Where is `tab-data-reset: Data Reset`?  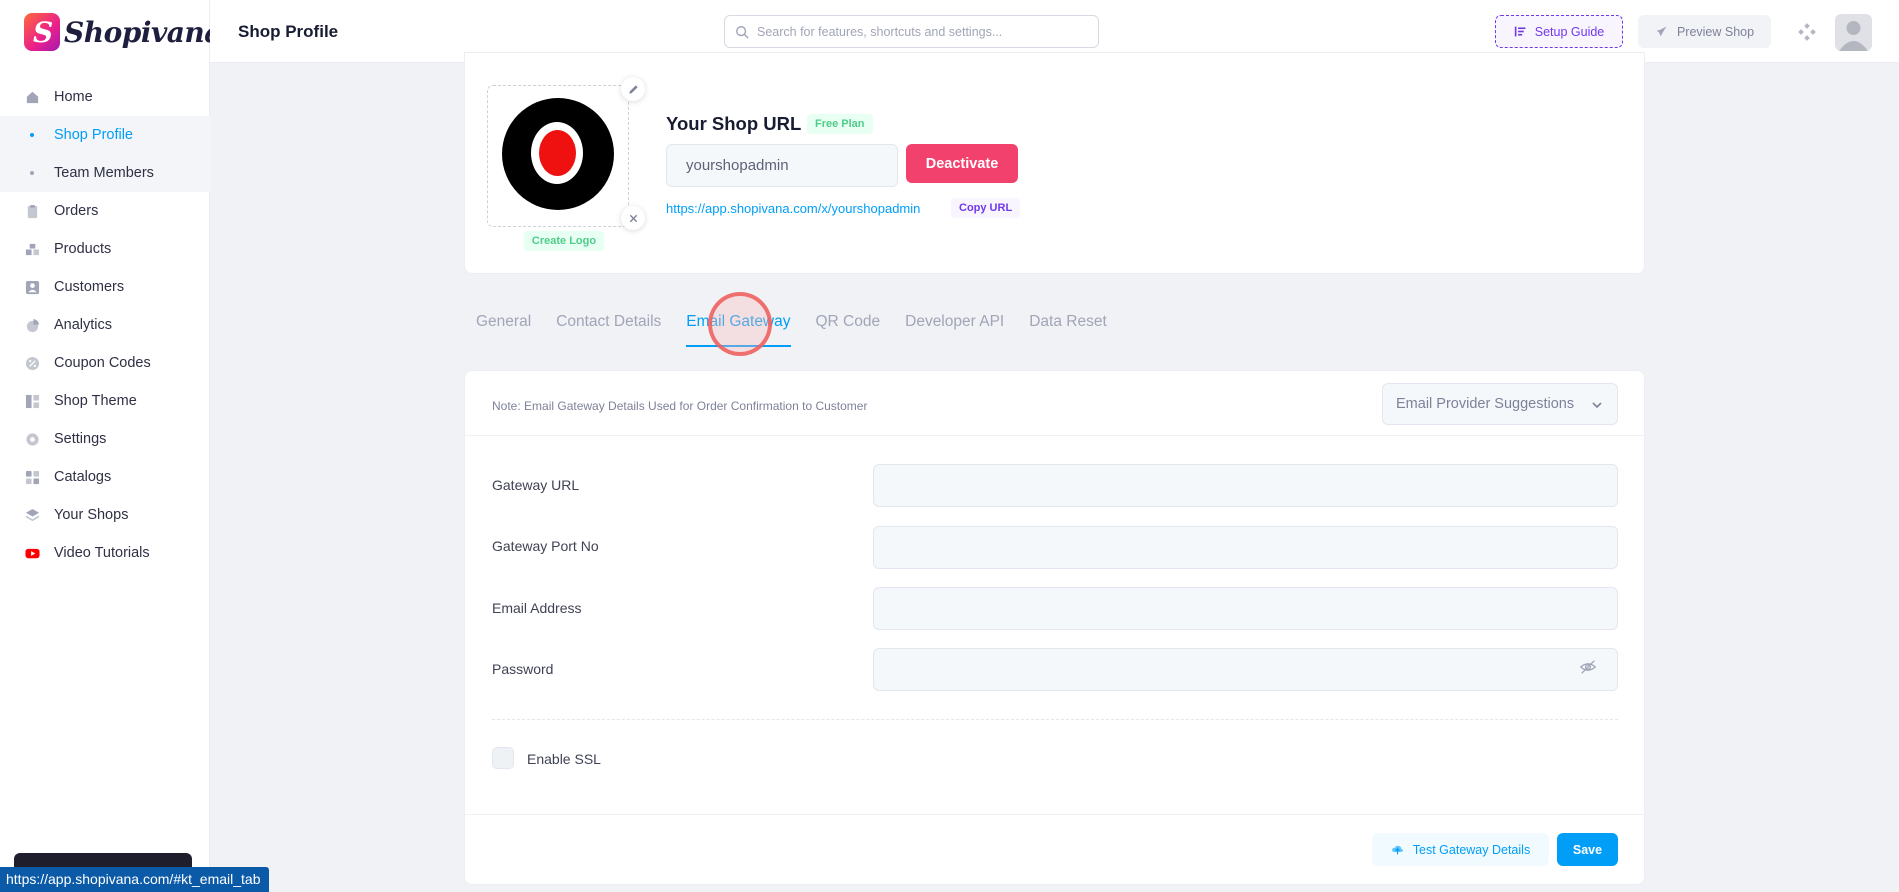 tab-data-reset: Data Reset is located at coordinates (1068, 330).